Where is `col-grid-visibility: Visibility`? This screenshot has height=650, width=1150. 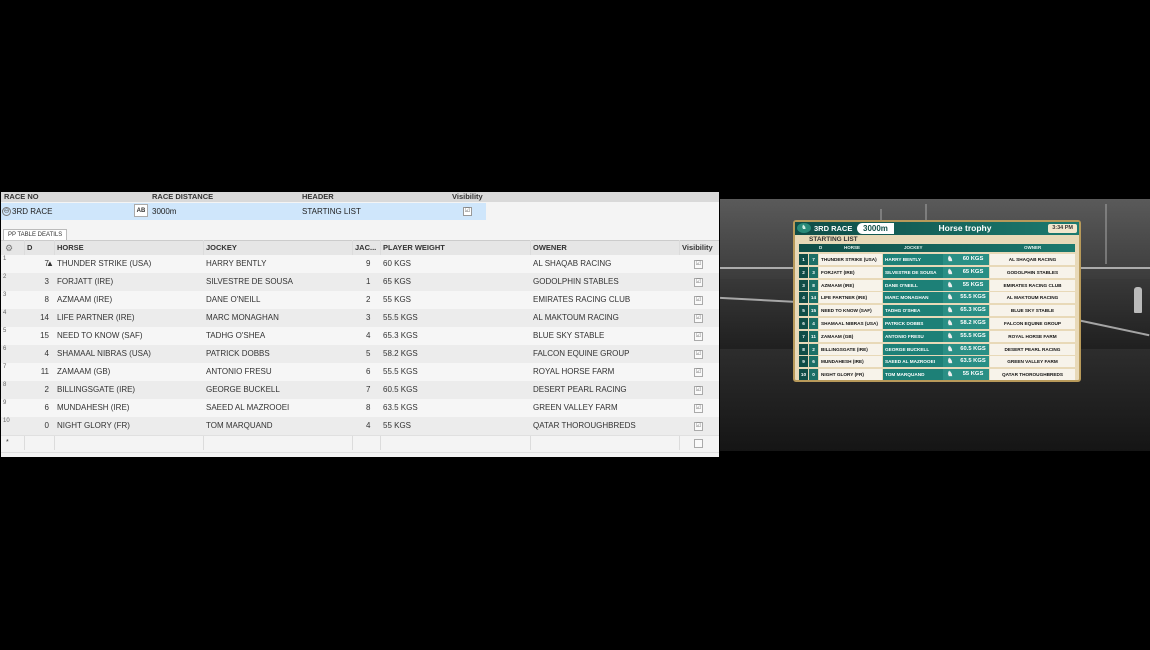 col-grid-visibility: Visibility is located at coordinates (697, 248).